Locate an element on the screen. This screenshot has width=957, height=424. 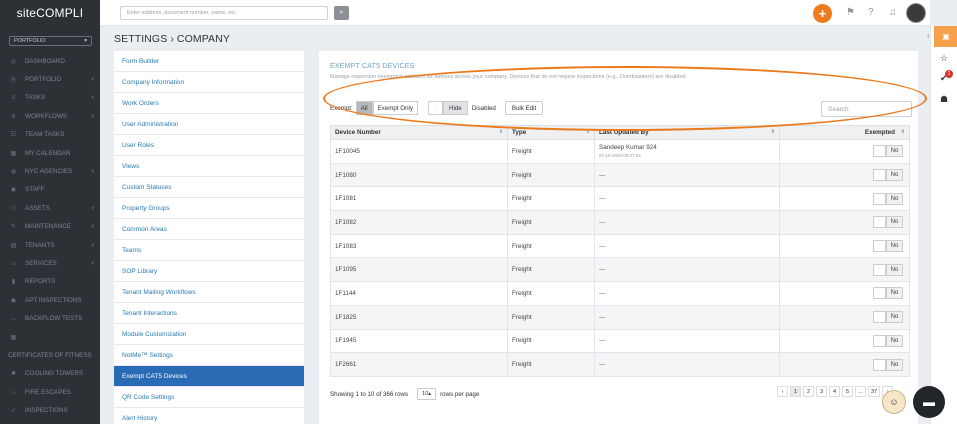
settings-menu-item: NotMe™ Settings is located at coordinates (209, 355).